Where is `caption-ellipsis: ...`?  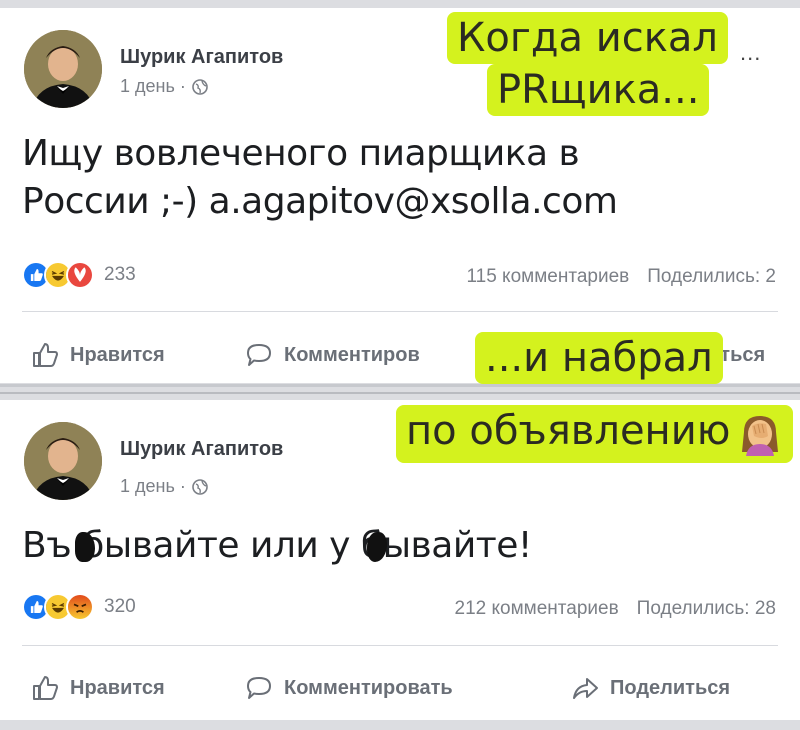 caption-ellipsis: ... is located at coordinates (751, 52).